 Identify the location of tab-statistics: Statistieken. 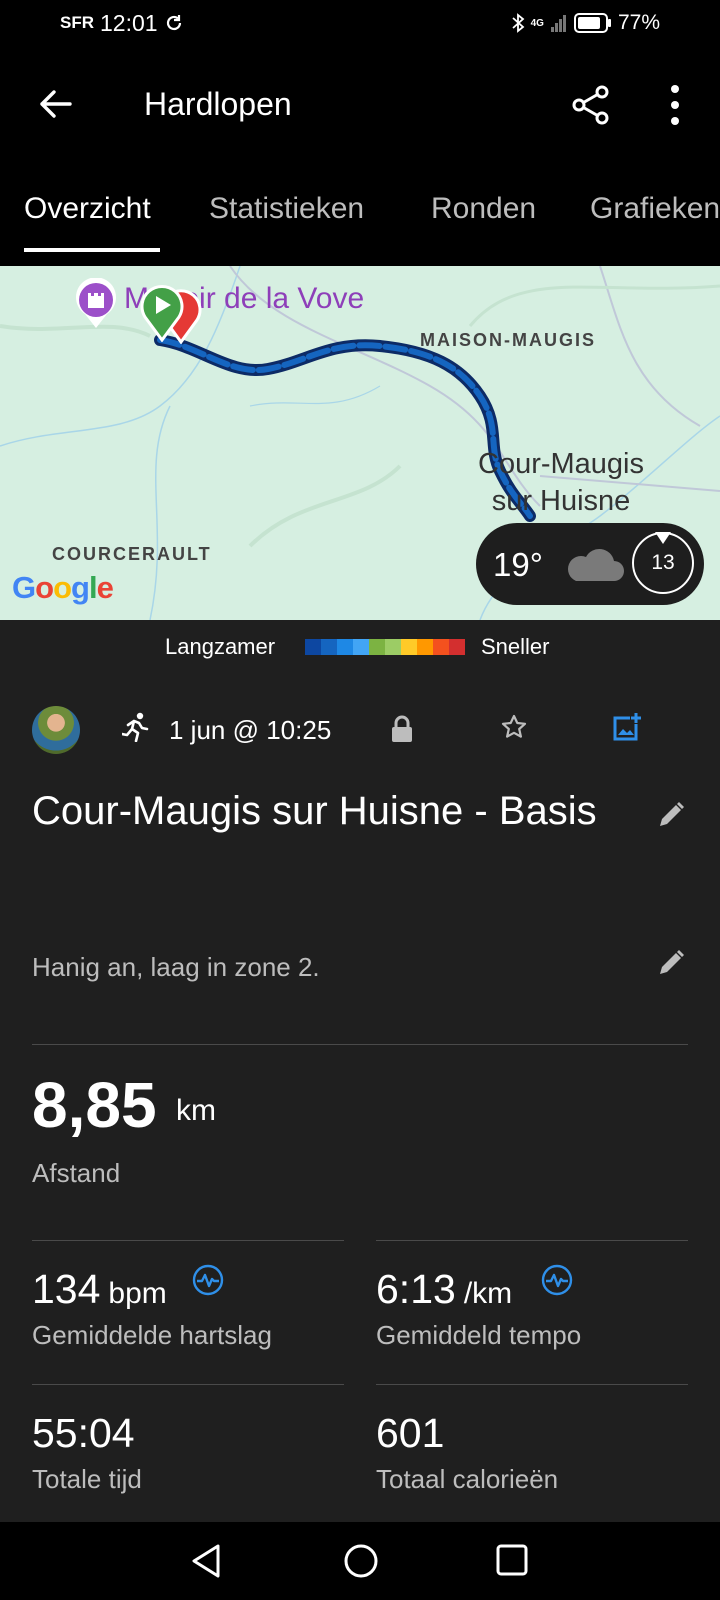
(286, 209).